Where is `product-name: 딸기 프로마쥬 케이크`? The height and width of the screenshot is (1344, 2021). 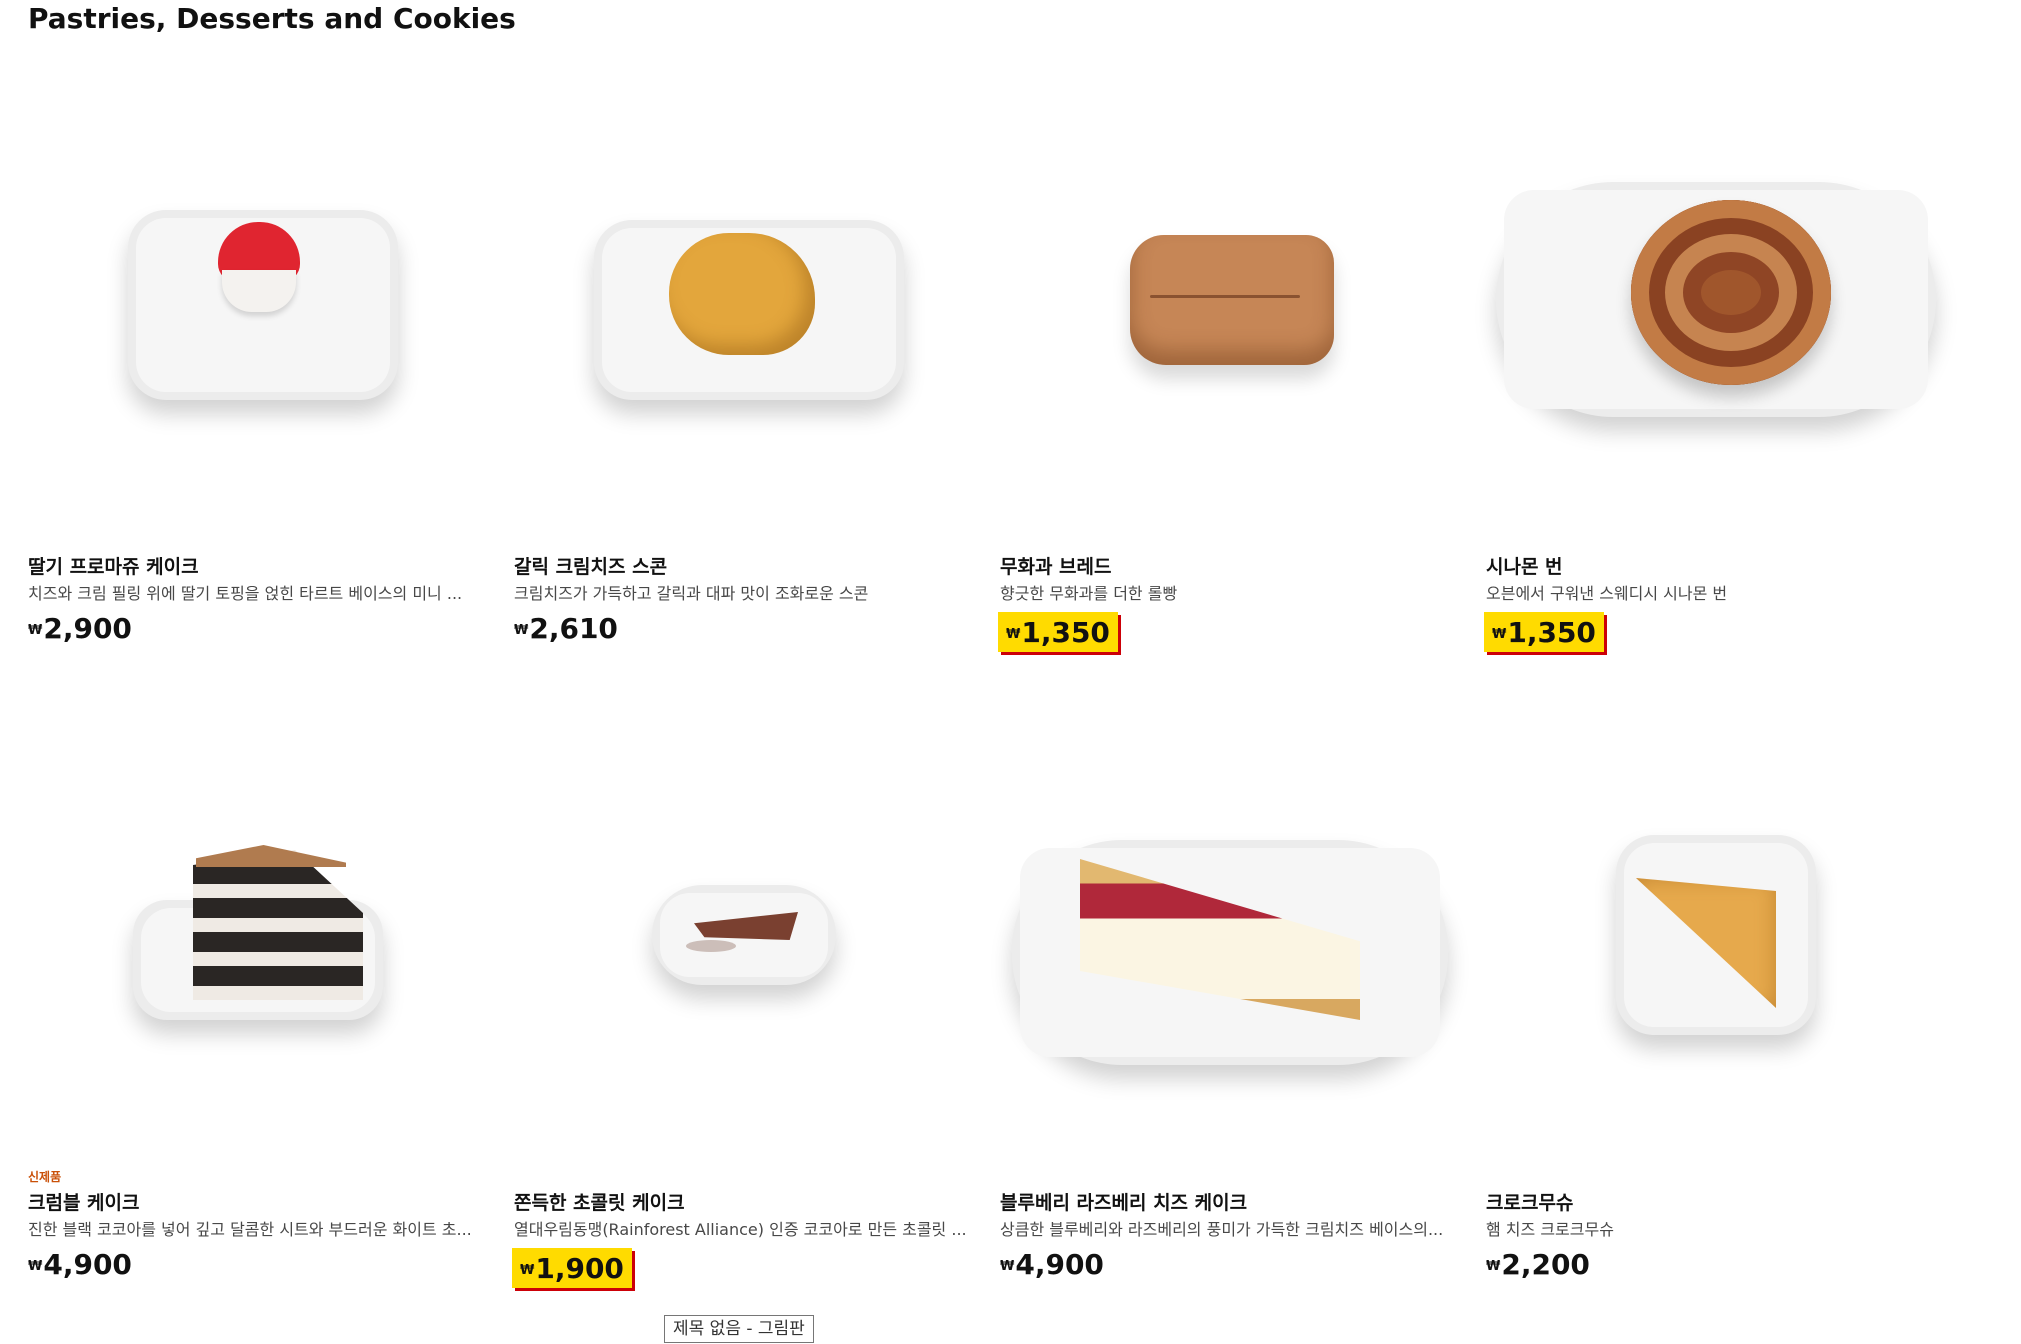
product-name: 딸기 프로마쥬 케이크 is located at coordinates (113, 565).